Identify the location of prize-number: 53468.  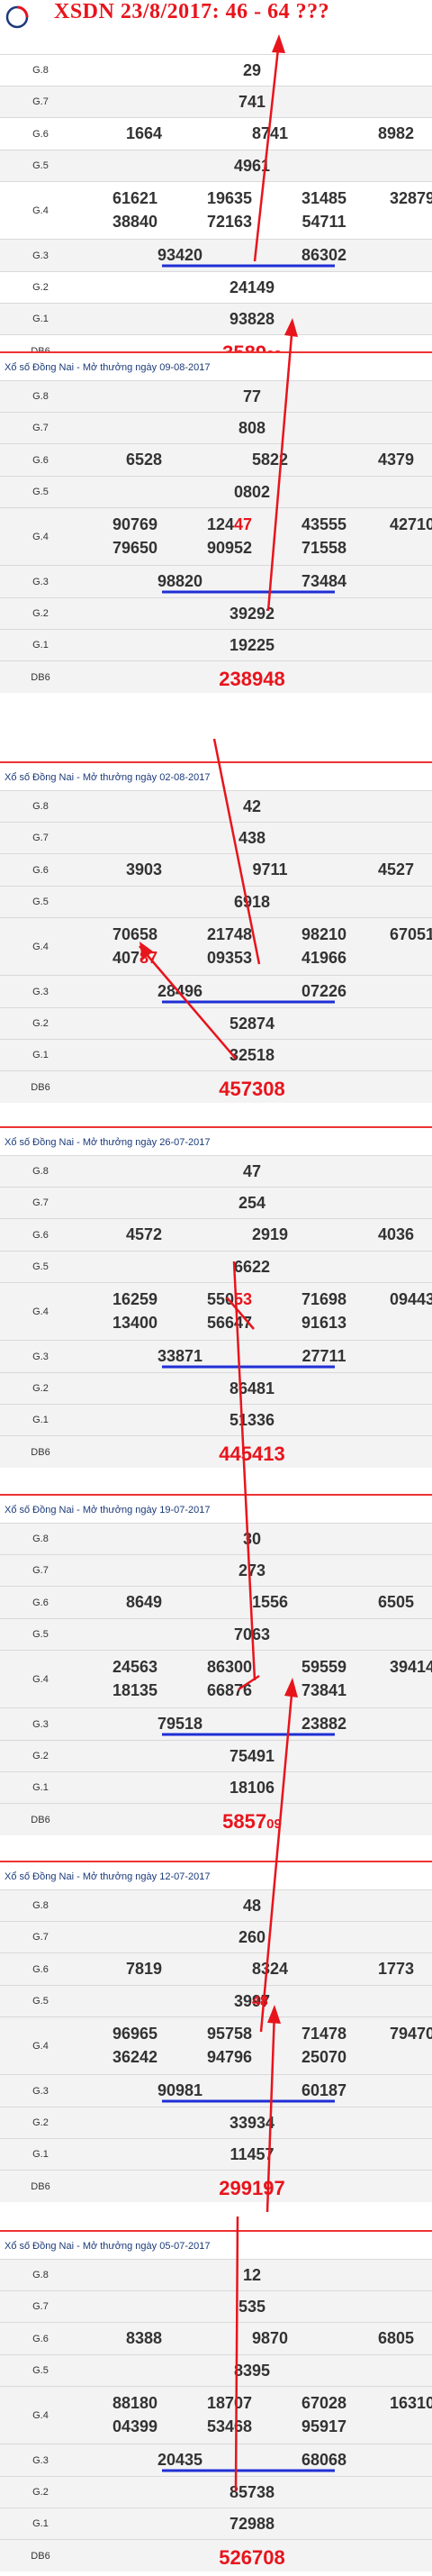
(229, 2426).